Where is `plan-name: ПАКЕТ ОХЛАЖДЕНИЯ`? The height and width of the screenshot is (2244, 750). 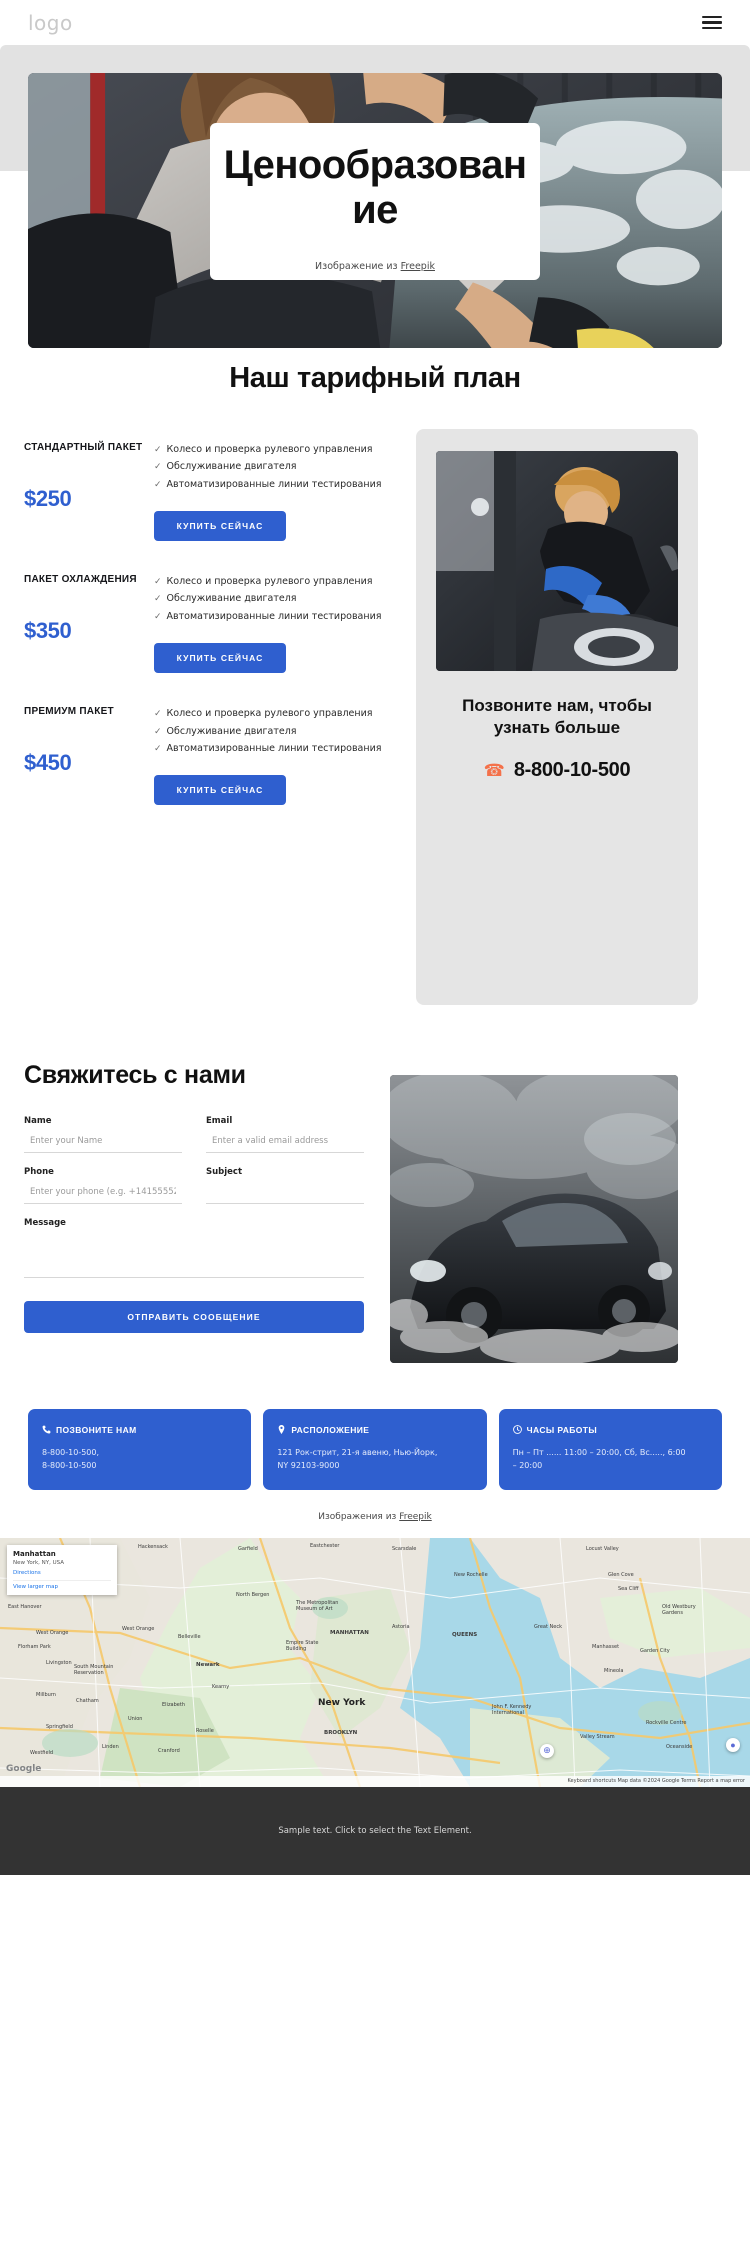
plan-name: ПАКЕТ ОХЛАЖДЕНИЯ is located at coordinates (80, 579).